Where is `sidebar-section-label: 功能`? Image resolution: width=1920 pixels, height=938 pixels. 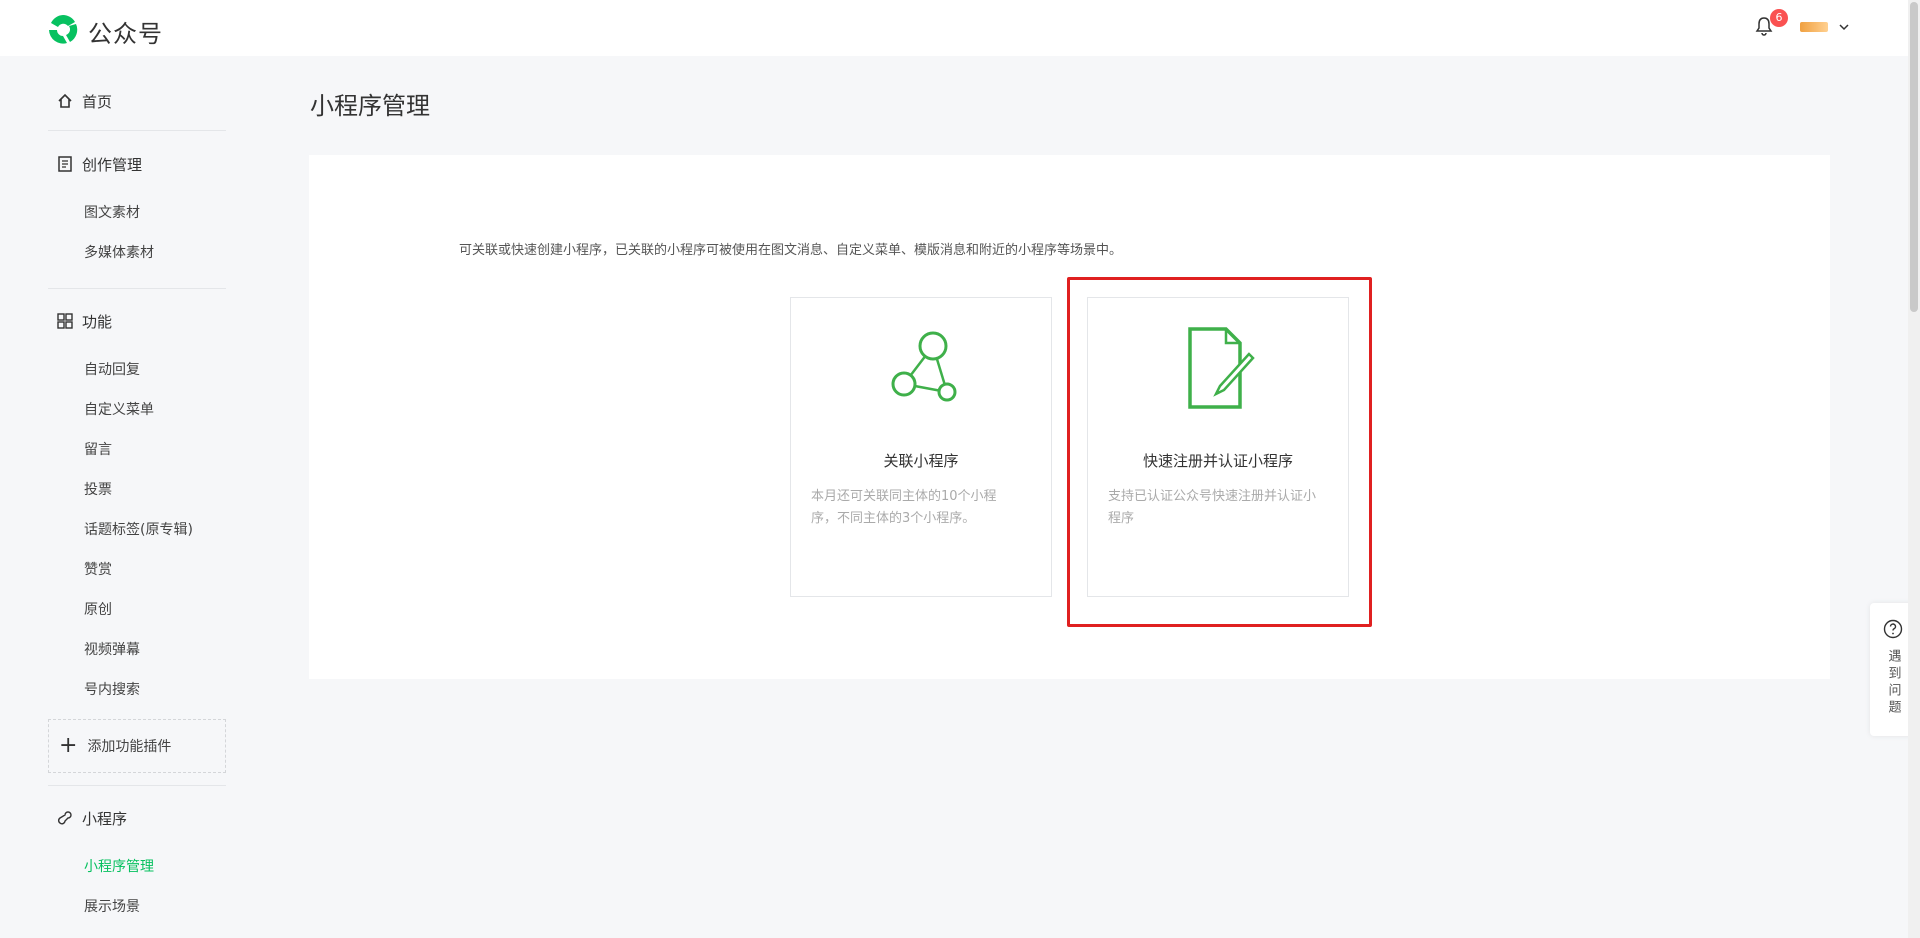
sidebar-section-label: 功能 is located at coordinates (97, 321).